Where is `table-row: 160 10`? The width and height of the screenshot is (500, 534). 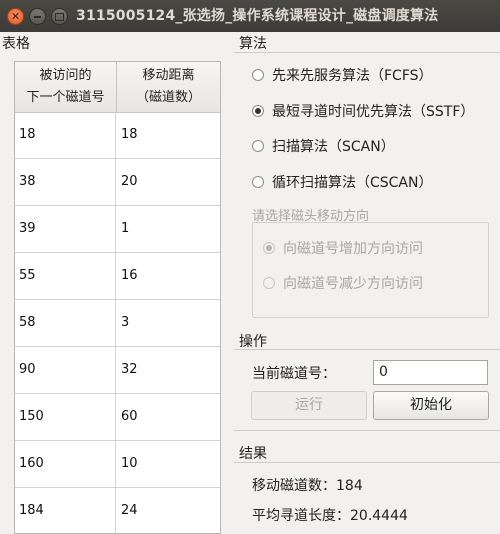 table-row: 160 10 is located at coordinates (117, 464).